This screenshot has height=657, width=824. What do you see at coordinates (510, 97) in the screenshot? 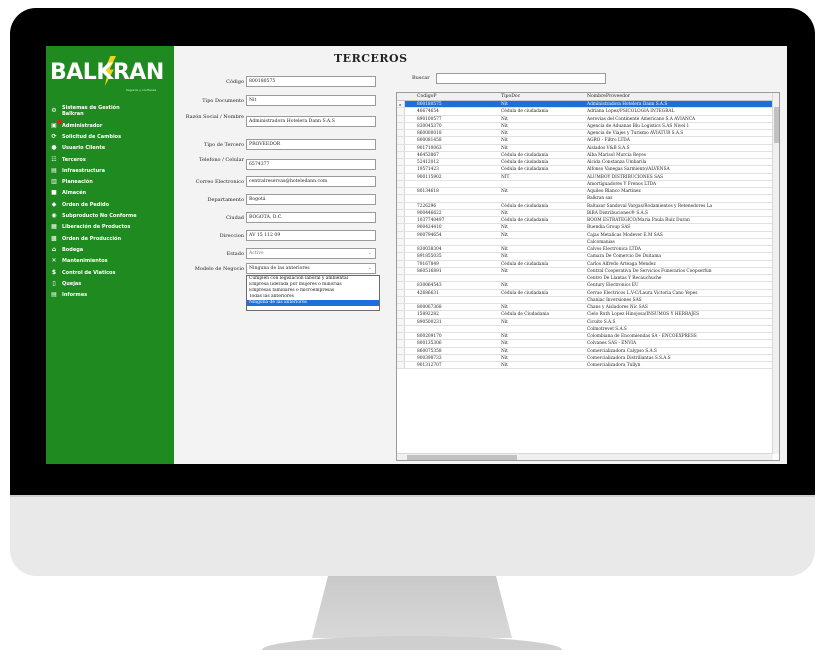
I see `column-header-tipodoc: TipoDoc` at bounding box center [510, 97].